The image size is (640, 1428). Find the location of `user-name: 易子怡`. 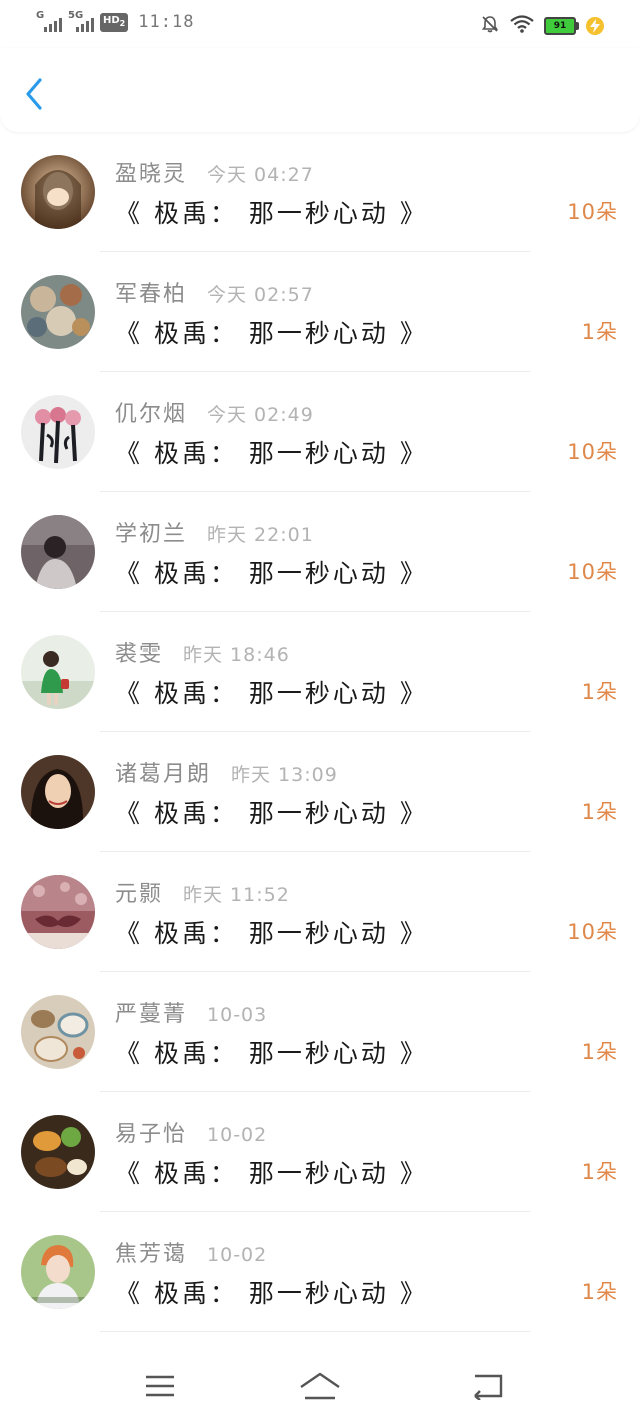

user-name: 易子怡 is located at coordinates (151, 1134).